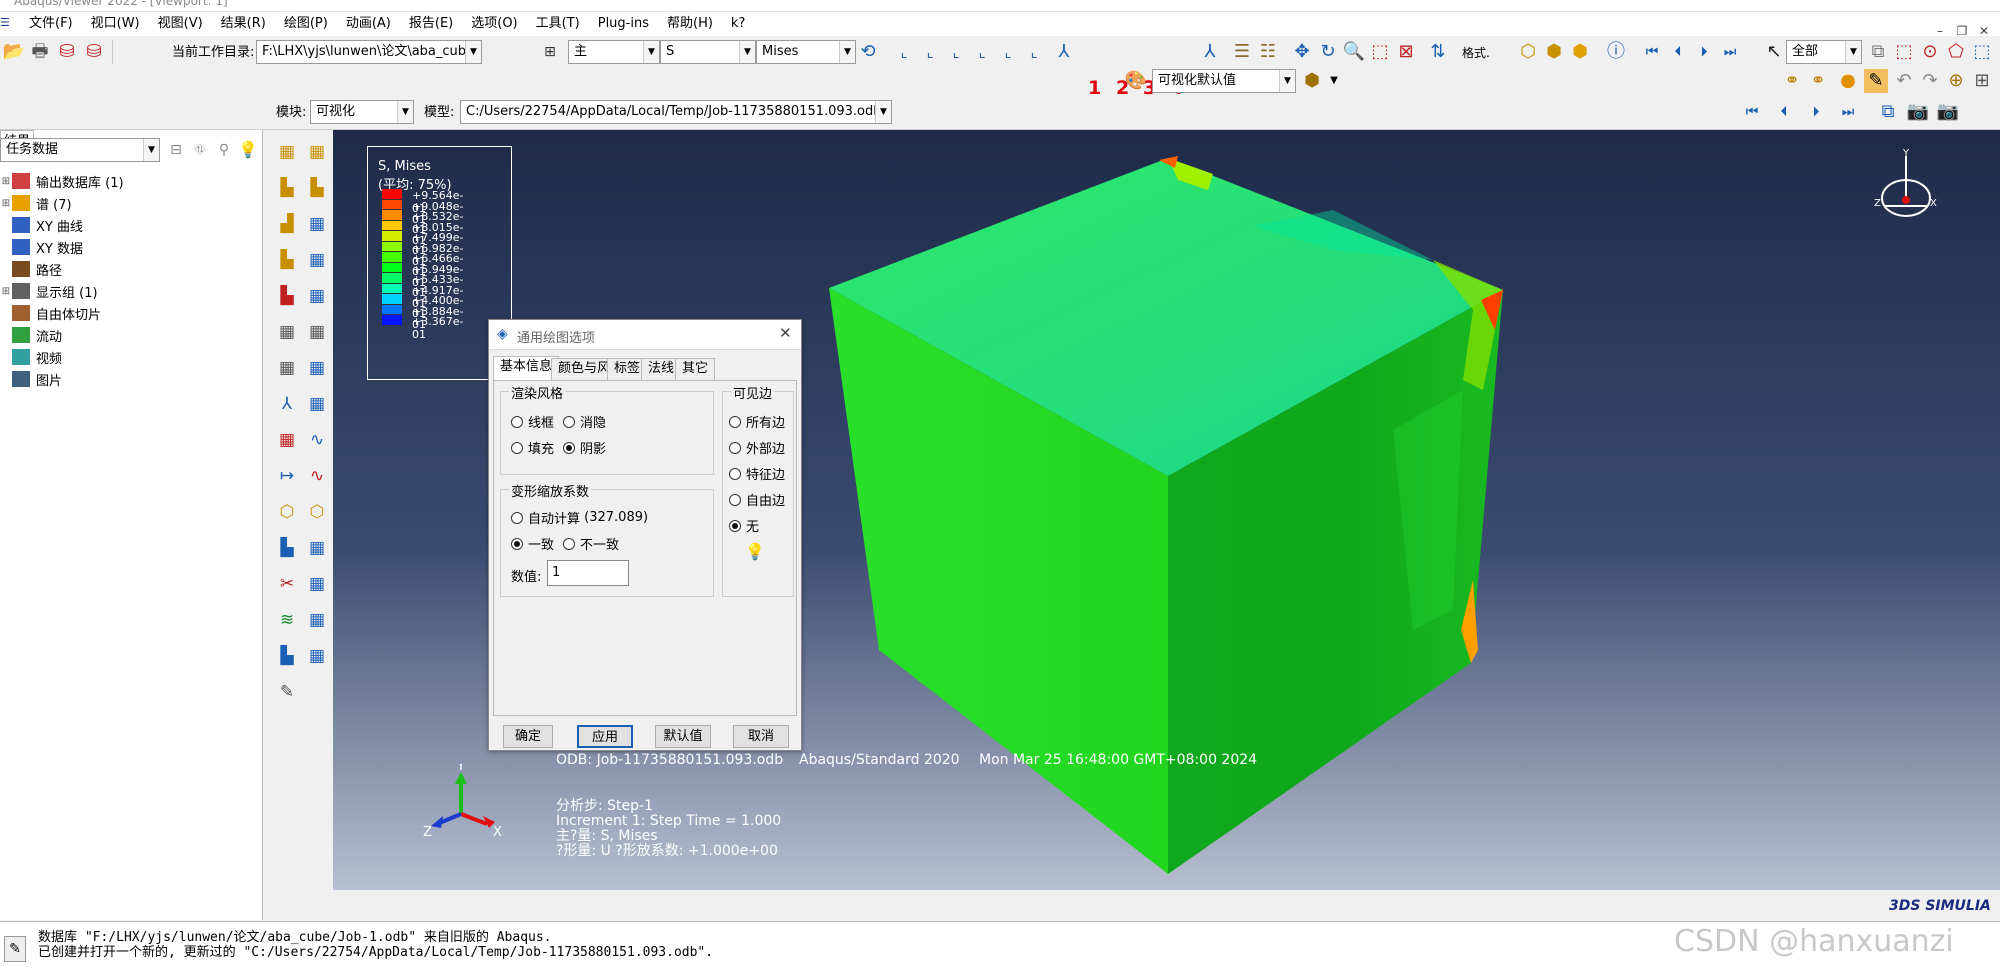 The width and height of the screenshot is (2000, 975). What do you see at coordinates (176, 150) in the screenshot?
I see `collapse-icon: ⊟` at bounding box center [176, 150].